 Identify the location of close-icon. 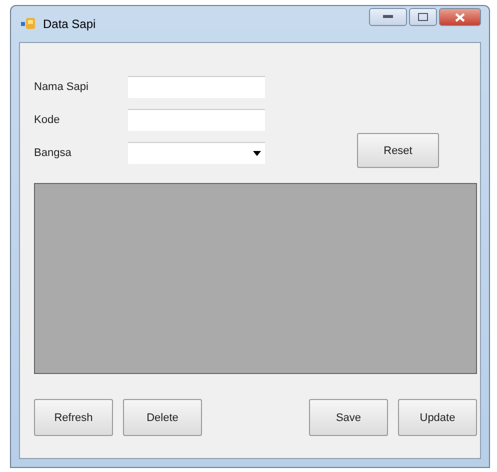
(460, 17).